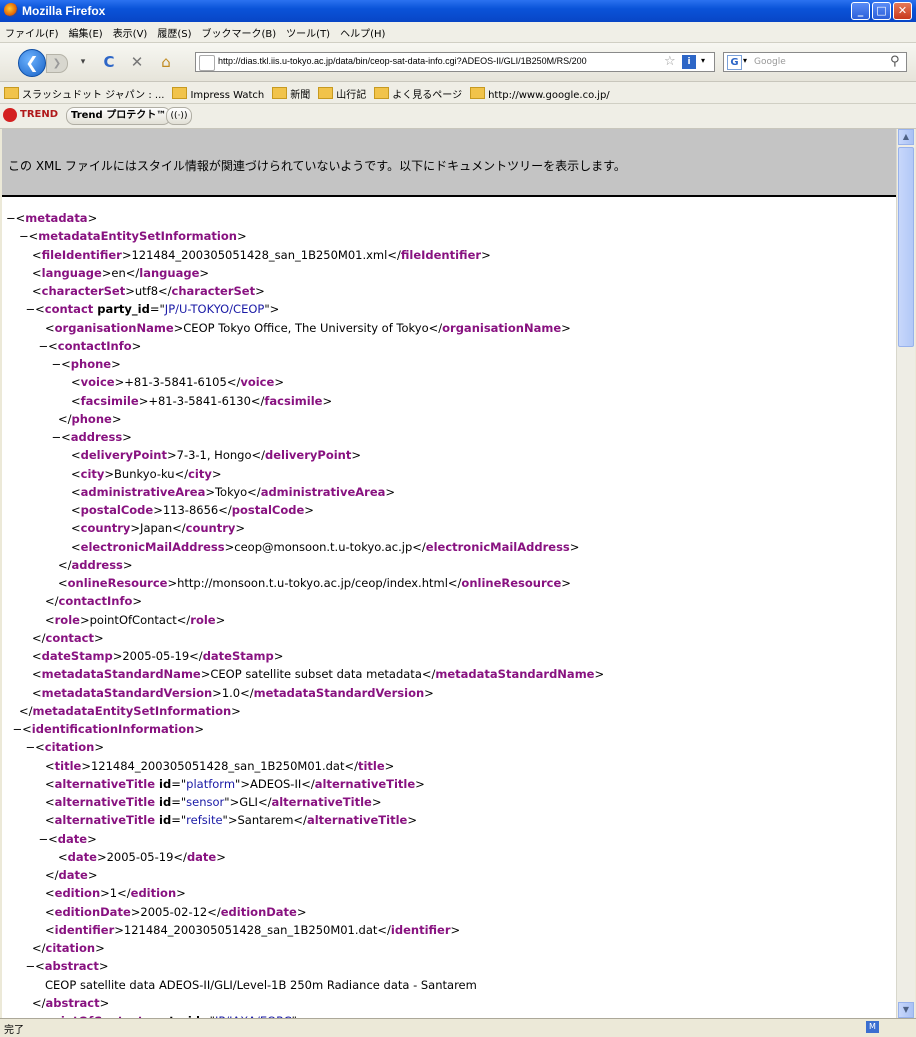  I want to click on search-icon: ⚲, so click(895, 61).